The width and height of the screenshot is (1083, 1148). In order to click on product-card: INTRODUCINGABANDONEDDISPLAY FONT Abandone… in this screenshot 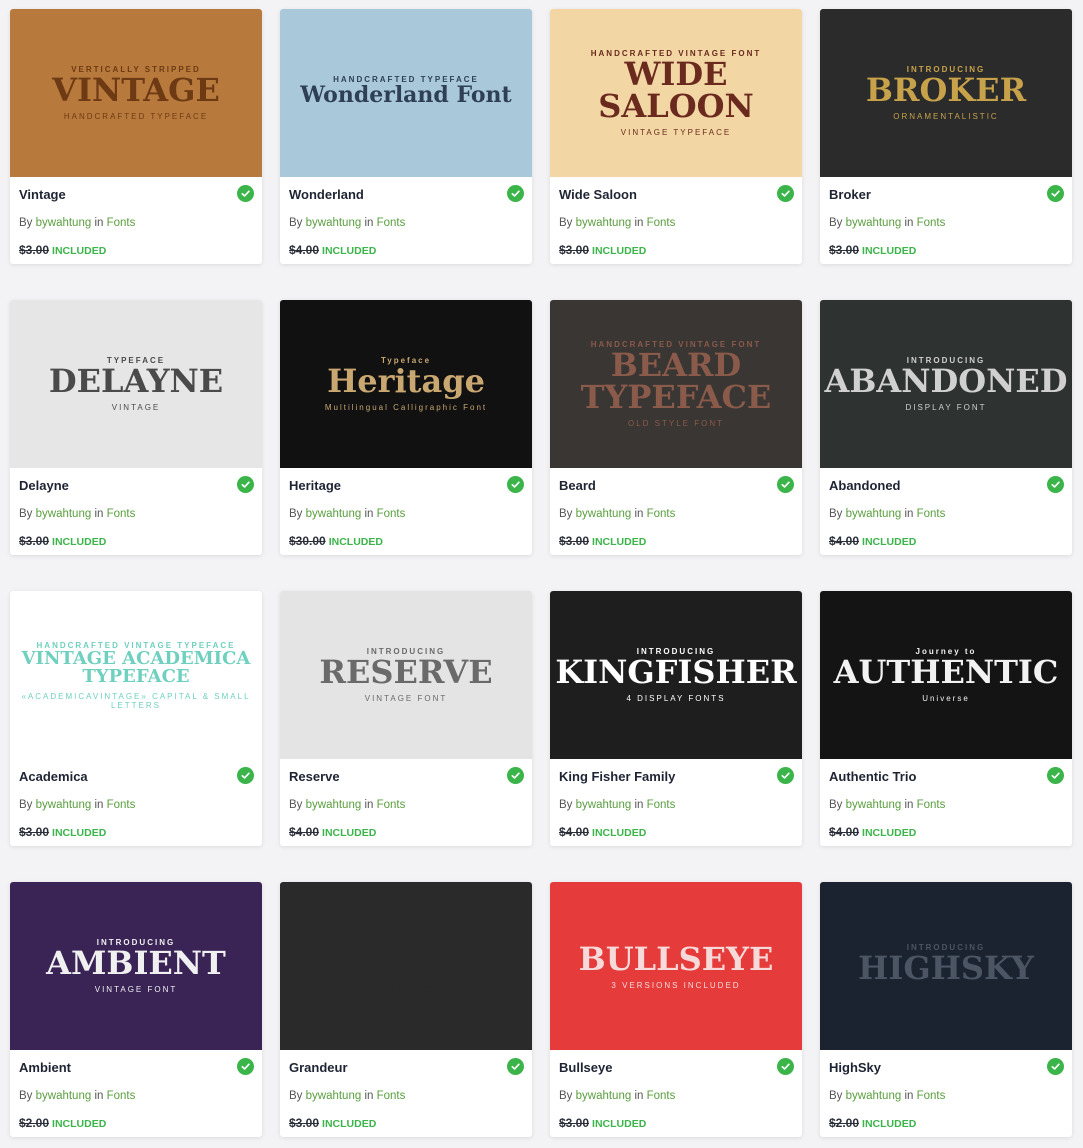, I will do `click(946, 427)`.